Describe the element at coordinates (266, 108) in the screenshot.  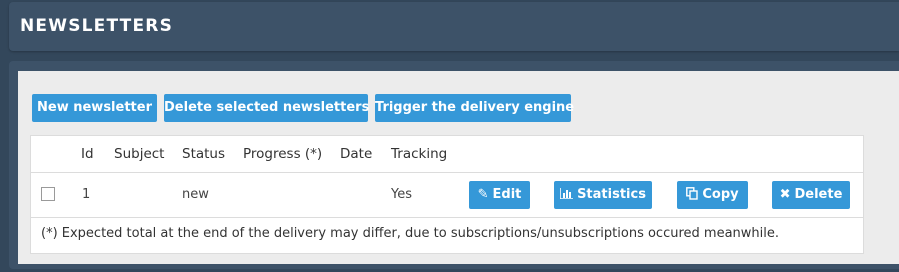
I see `delete-selected-button: Delete selected newsletters` at that location.